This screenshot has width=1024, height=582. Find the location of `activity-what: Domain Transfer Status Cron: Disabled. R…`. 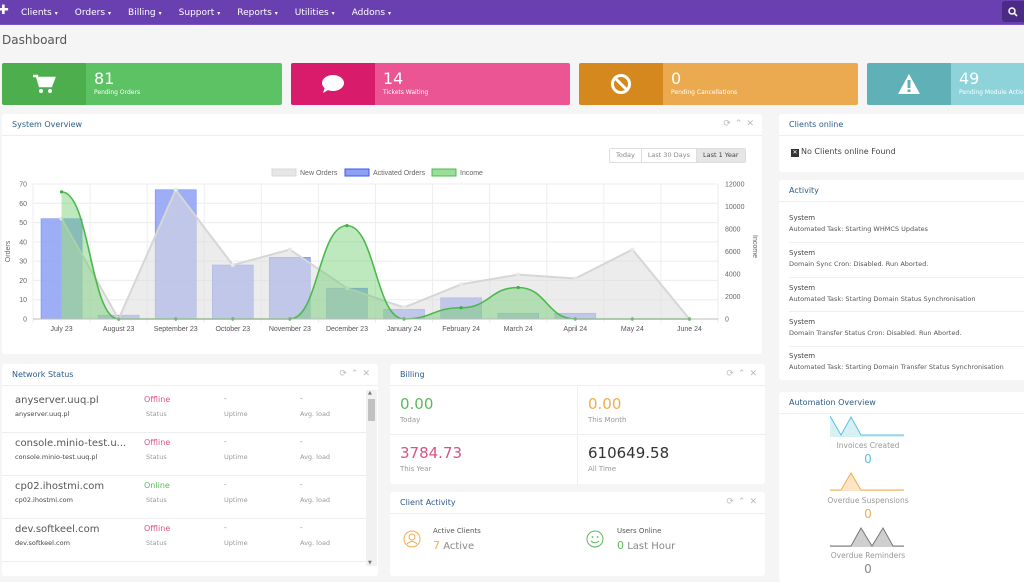

activity-what: Domain Transfer Status Cron: Disabled. R… is located at coordinates (875, 333).